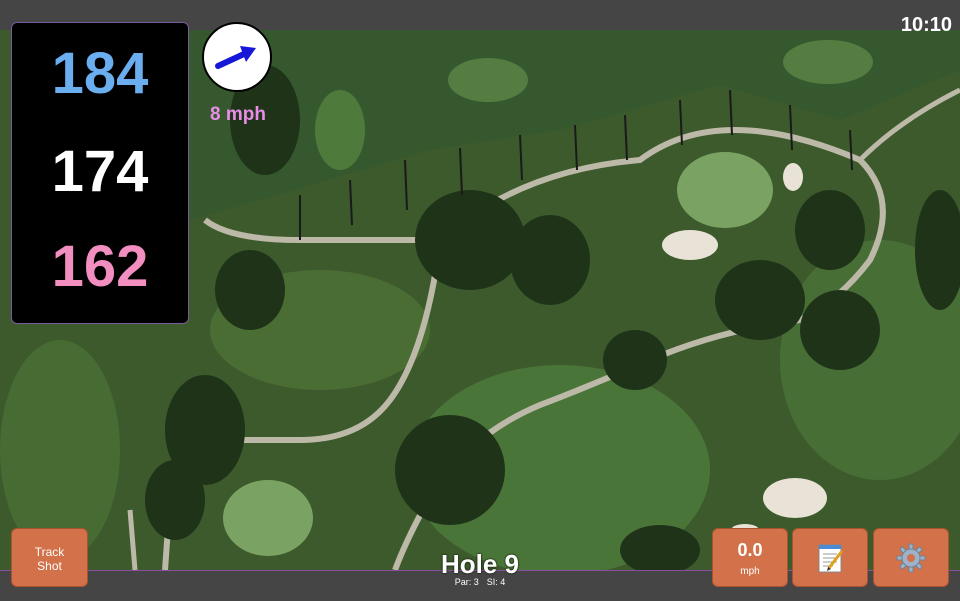 The height and width of the screenshot is (601, 960). I want to click on notes-button, so click(830, 557).